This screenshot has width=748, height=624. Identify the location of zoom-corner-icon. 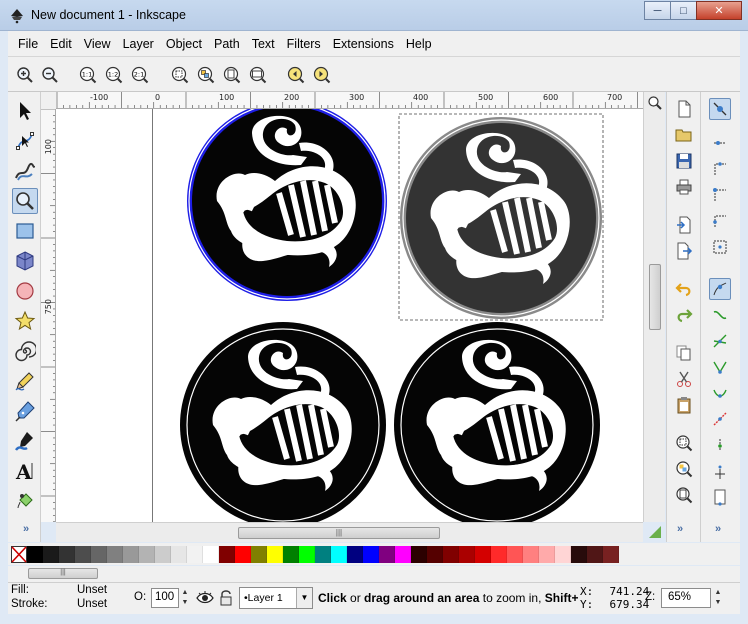
(655, 103).